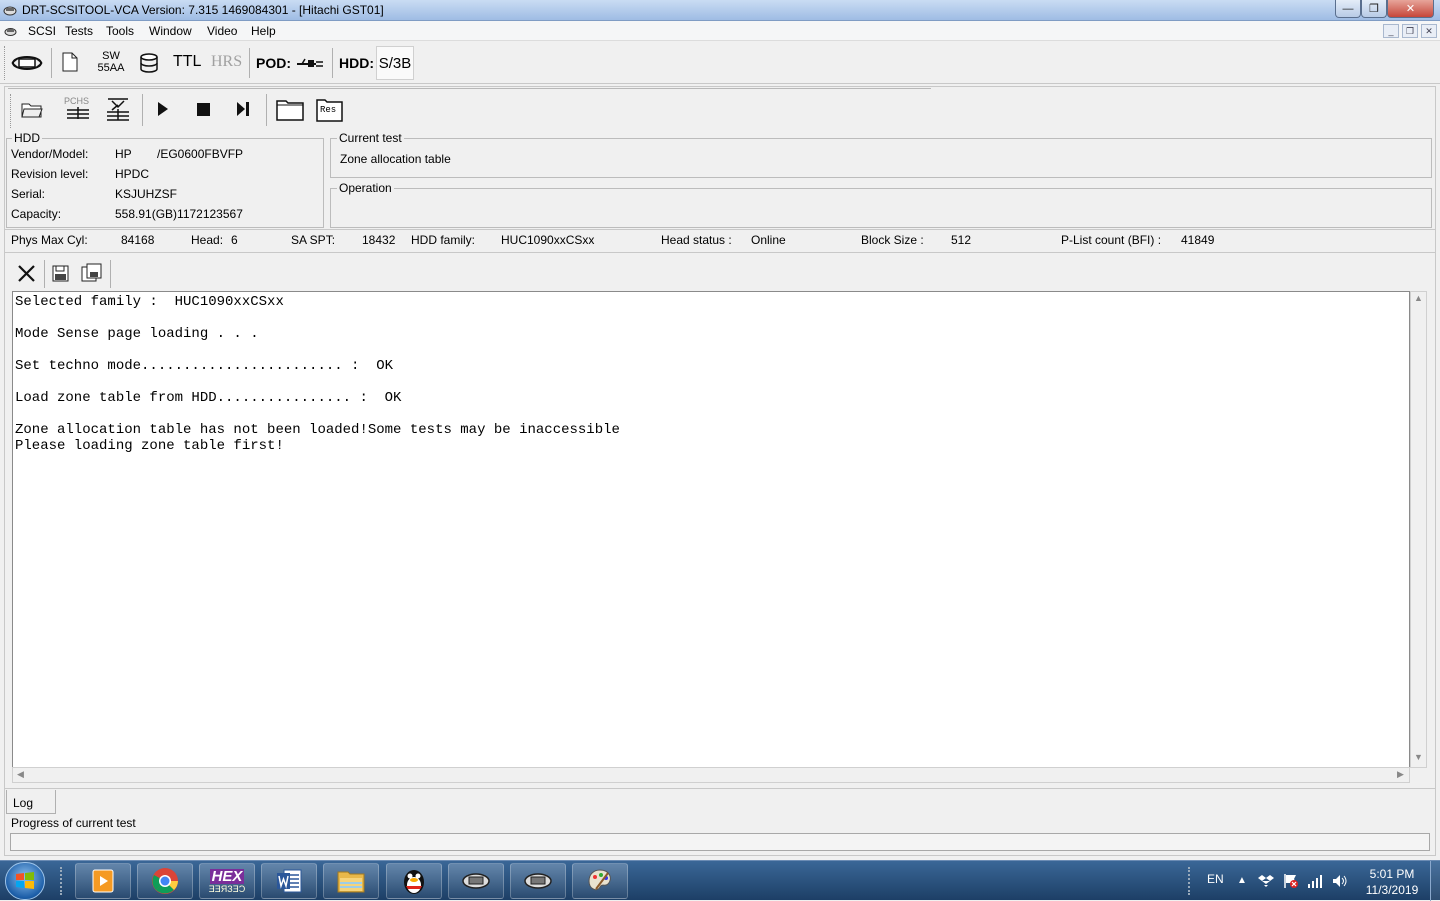 This screenshot has height=901, width=1440. Describe the element at coordinates (26, 273) in the screenshot. I see `clear-log-icon` at that location.